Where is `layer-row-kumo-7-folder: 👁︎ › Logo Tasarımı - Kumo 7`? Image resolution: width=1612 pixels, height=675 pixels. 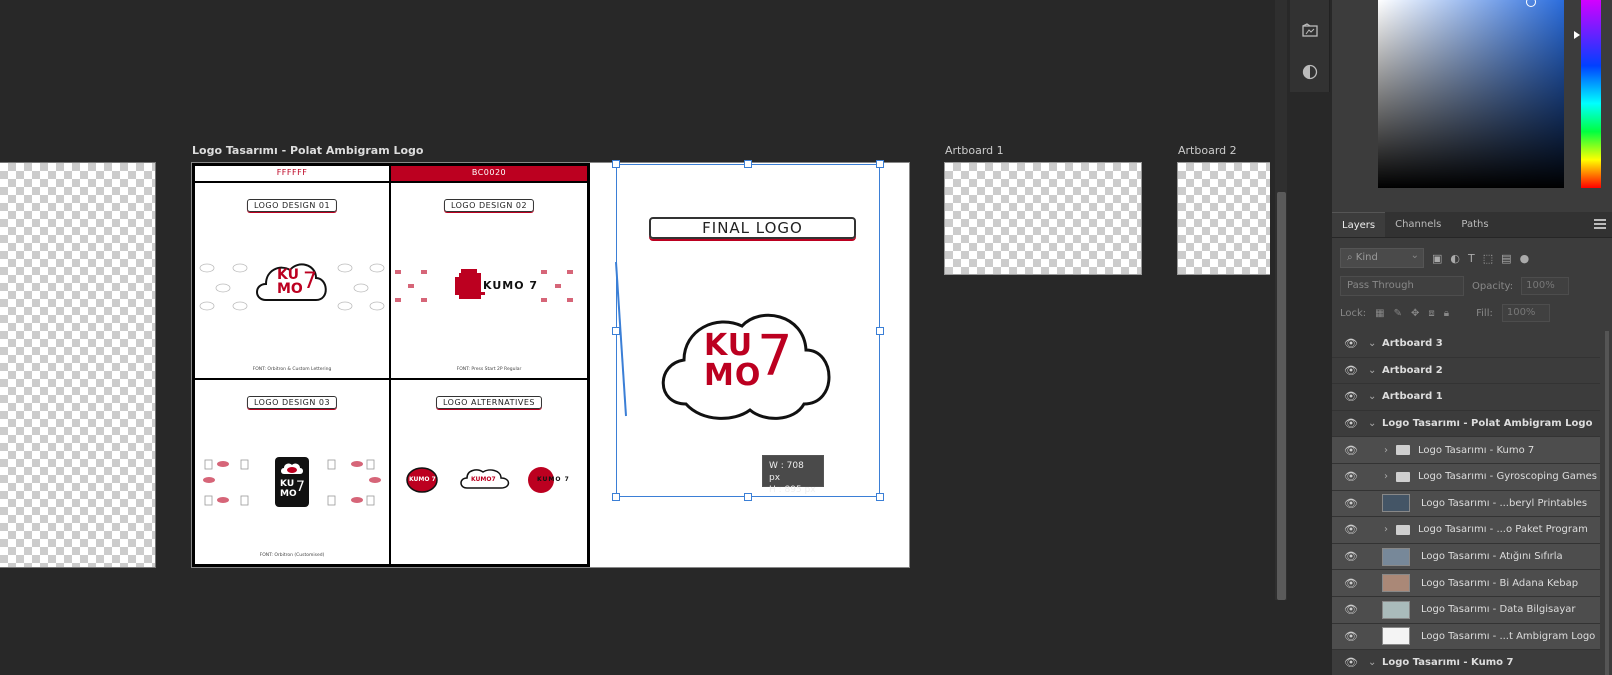
layer-row-kumo-7-folder: 👁︎ › Logo Tasarımı - Kumo 7 is located at coordinates (1466, 450).